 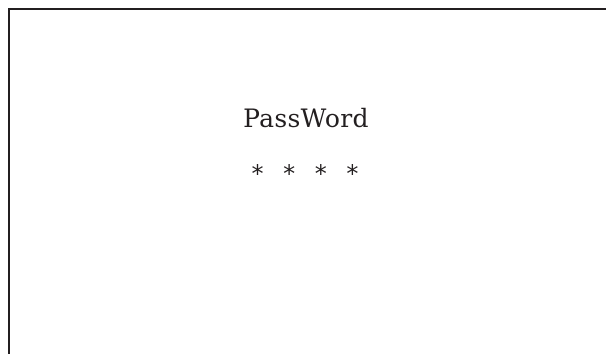 I want to click on password-input: * * * *, so click(x=306, y=174).